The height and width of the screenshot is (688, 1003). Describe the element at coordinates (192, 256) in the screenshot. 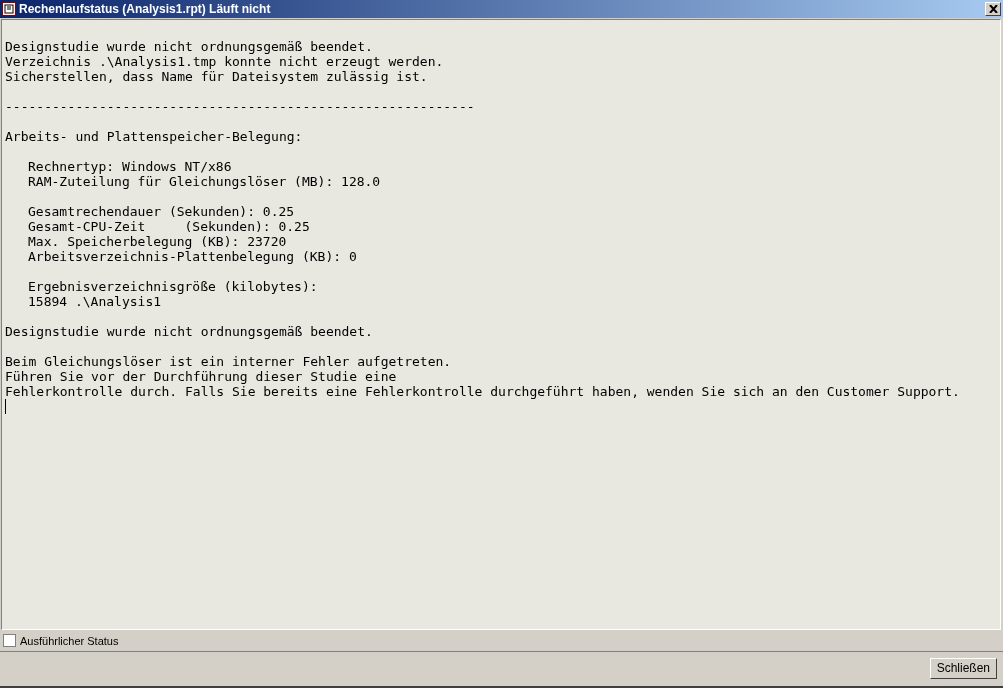

I see `log-line: Arbeitsverzeichnis-Plattenbelegung (KB): 0` at that location.